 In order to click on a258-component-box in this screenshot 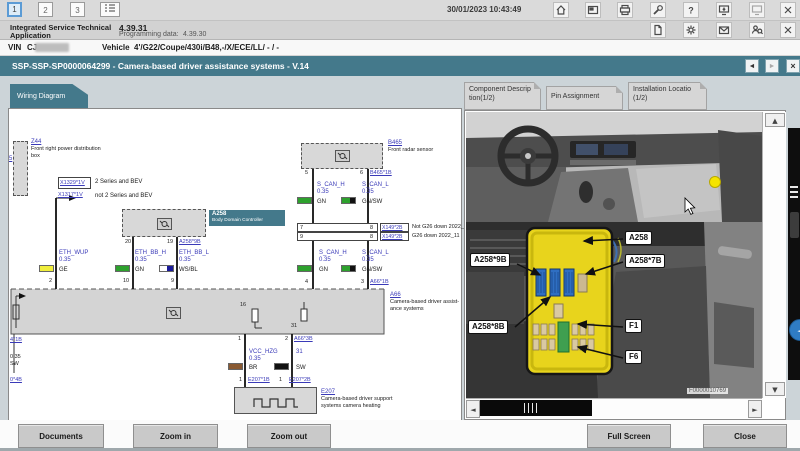, I will do `click(164, 223)`.